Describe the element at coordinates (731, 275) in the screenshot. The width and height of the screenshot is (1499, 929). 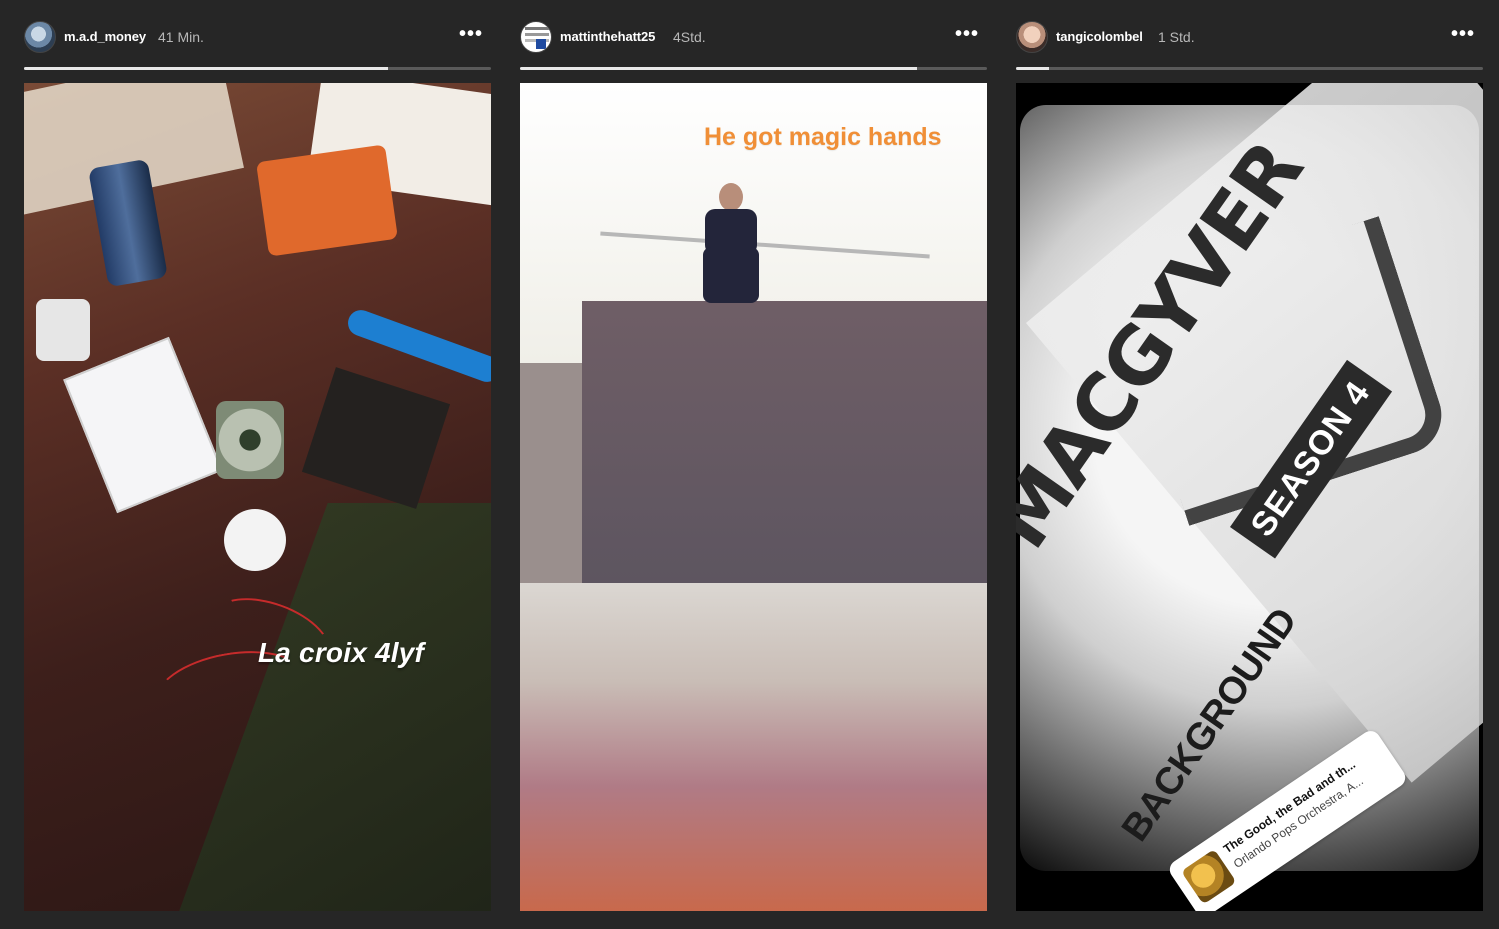
I see `person-legs` at that location.